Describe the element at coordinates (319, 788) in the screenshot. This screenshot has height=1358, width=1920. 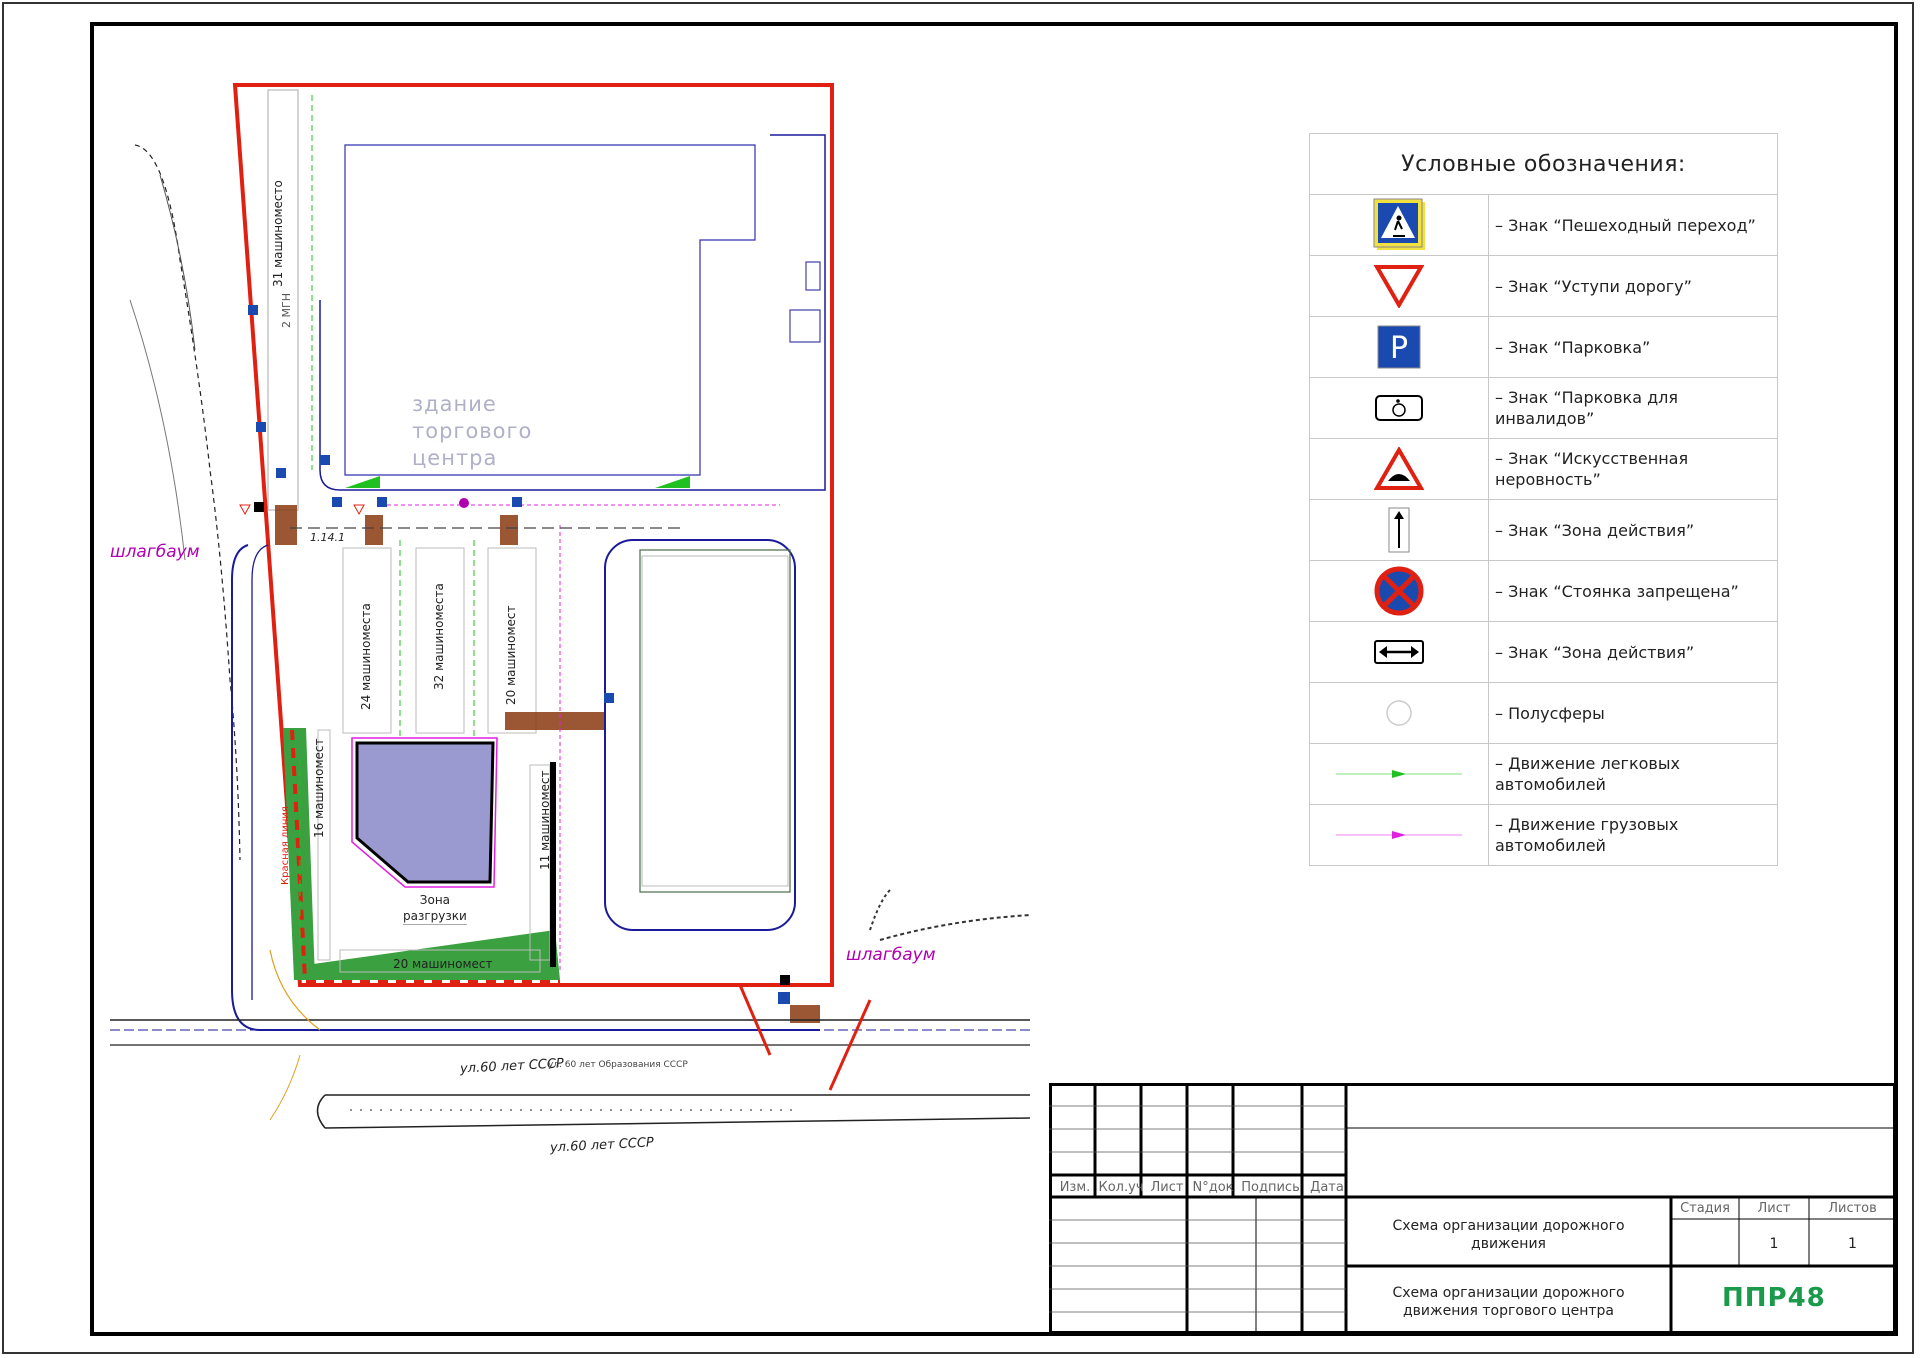
I see `parking-label-16: 16 машиномест` at that location.